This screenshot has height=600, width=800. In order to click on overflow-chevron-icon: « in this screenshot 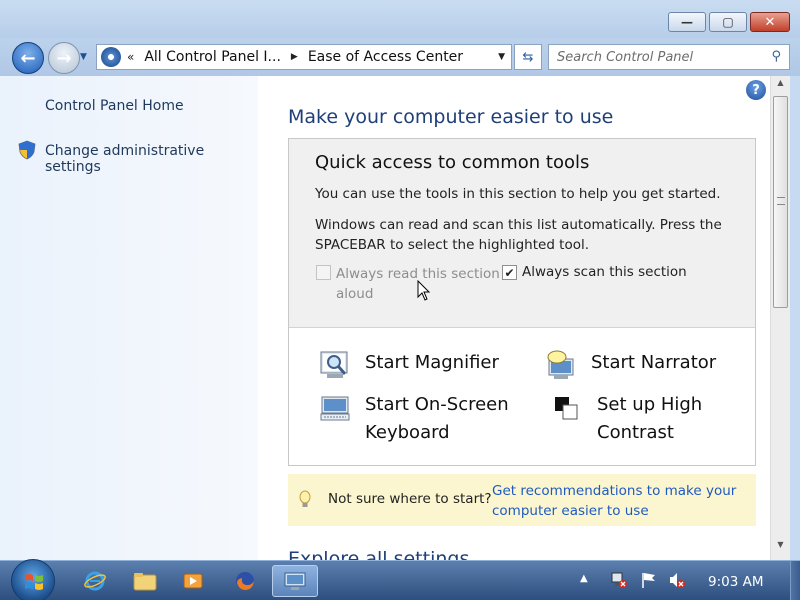, I will do `click(130, 57)`.